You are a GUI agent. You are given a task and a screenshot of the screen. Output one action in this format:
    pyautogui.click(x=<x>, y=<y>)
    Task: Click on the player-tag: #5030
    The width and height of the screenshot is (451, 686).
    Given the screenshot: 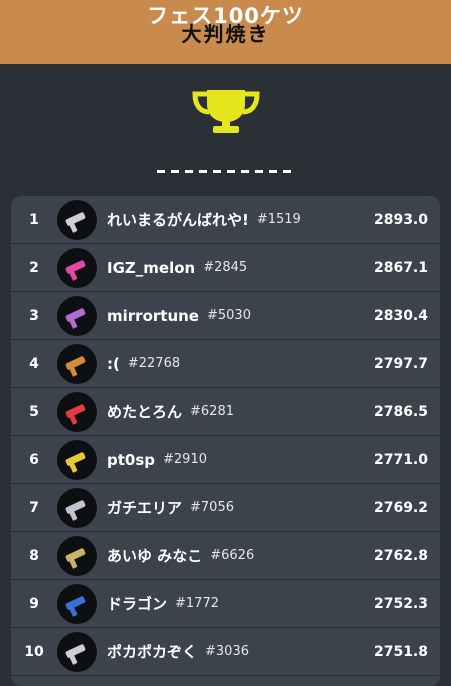 What is the action you would take?
    pyautogui.click(x=228, y=315)
    